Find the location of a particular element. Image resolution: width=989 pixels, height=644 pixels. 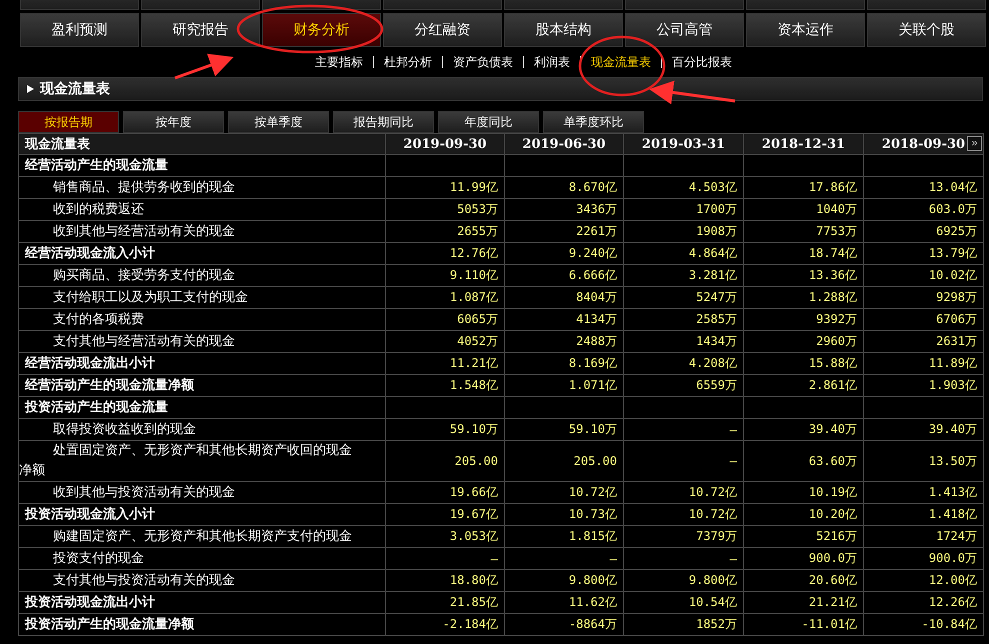

subnav-link: 杜邦分析 is located at coordinates (408, 62).